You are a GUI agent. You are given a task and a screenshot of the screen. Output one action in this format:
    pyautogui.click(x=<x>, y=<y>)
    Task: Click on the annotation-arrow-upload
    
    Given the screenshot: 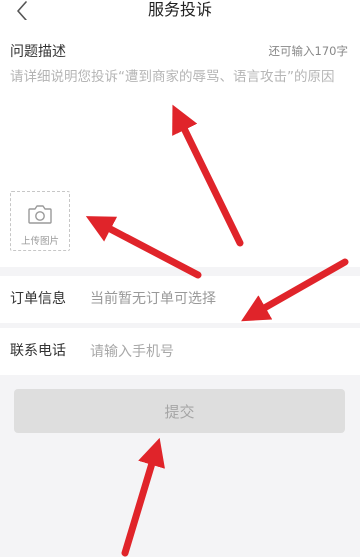 What is the action you would take?
    pyautogui.click(x=143, y=247)
    